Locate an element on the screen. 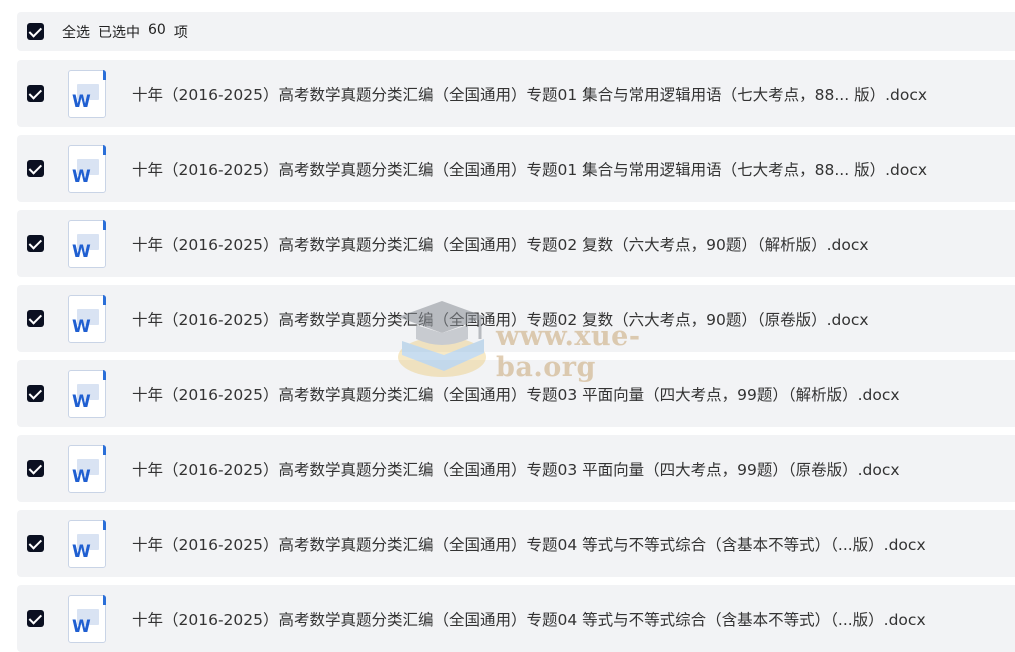 The image size is (1015, 652). select-all-bar: 全选 已选中 60 项 is located at coordinates (516, 31).